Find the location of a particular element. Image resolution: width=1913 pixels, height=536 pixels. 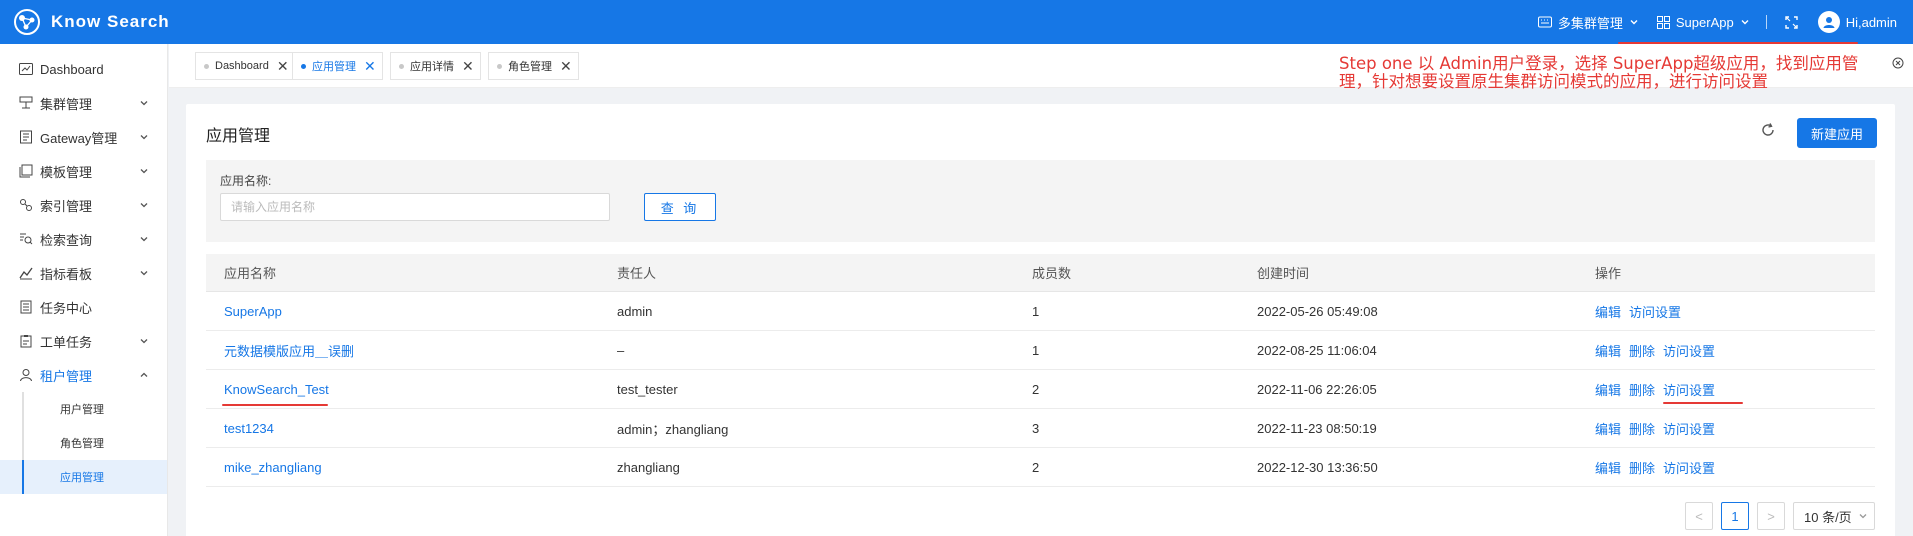

grid-apps-icon is located at coordinates (1663, 22).